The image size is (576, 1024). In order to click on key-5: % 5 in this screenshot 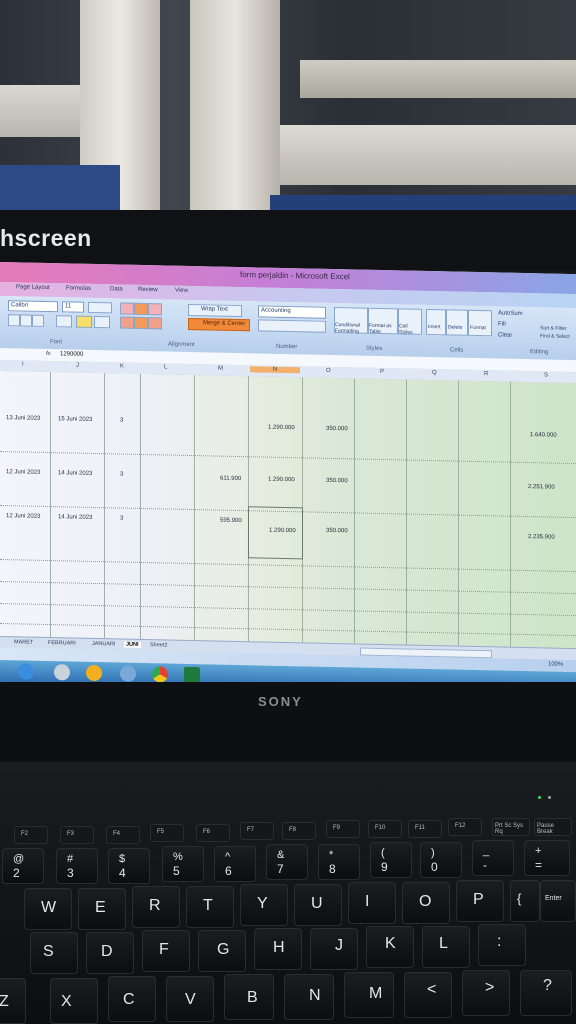, I will do `click(183, 864)`.